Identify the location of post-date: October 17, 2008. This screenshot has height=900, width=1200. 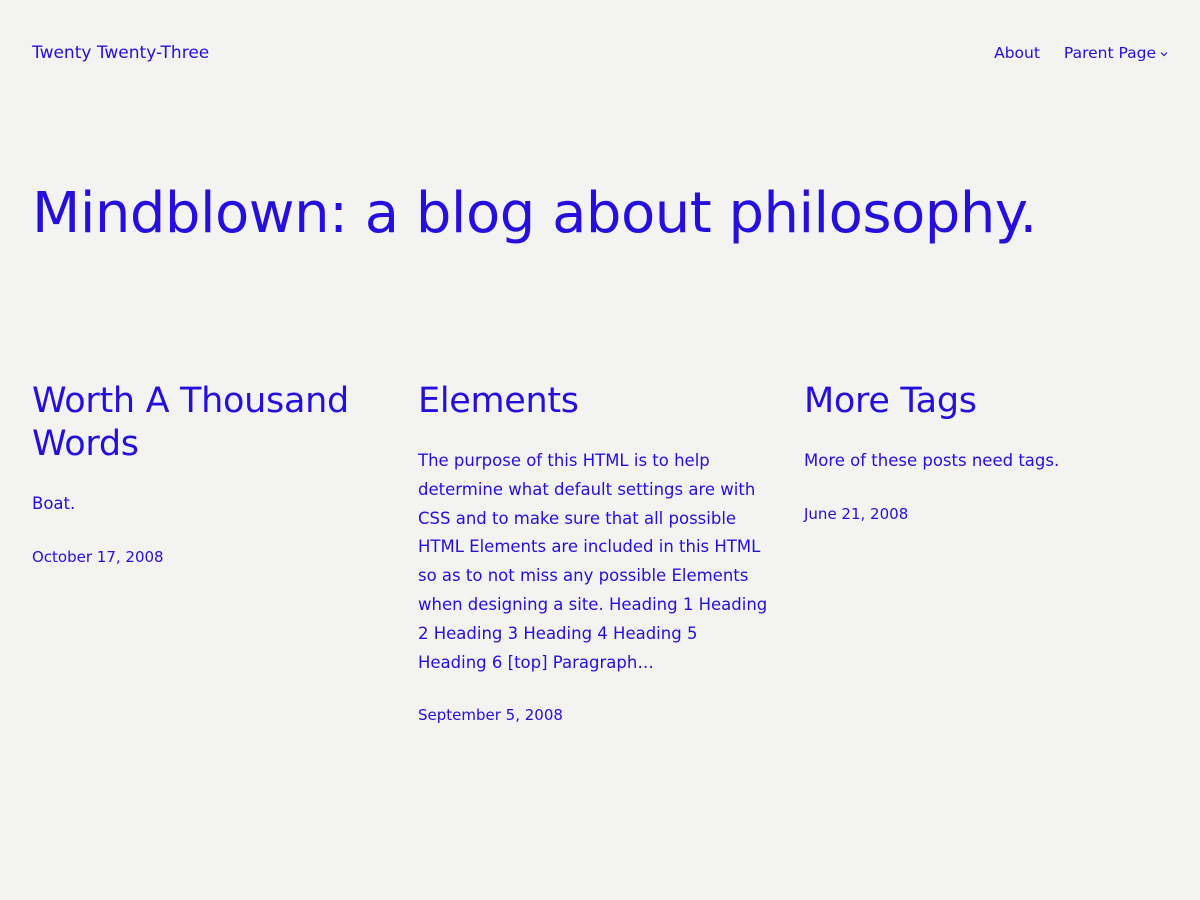
(98, 556).